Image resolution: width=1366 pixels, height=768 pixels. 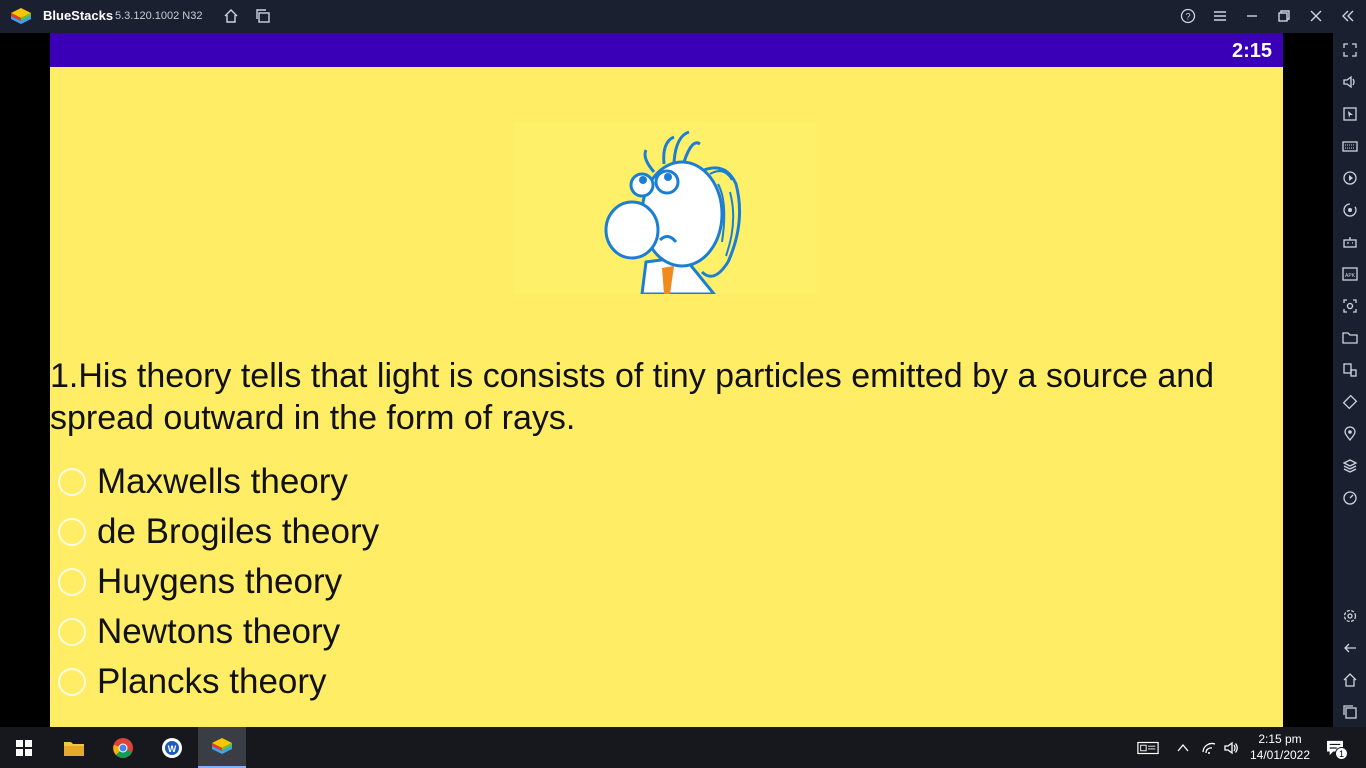 I want to click on chrome-icon, so click(x=123, y=747).